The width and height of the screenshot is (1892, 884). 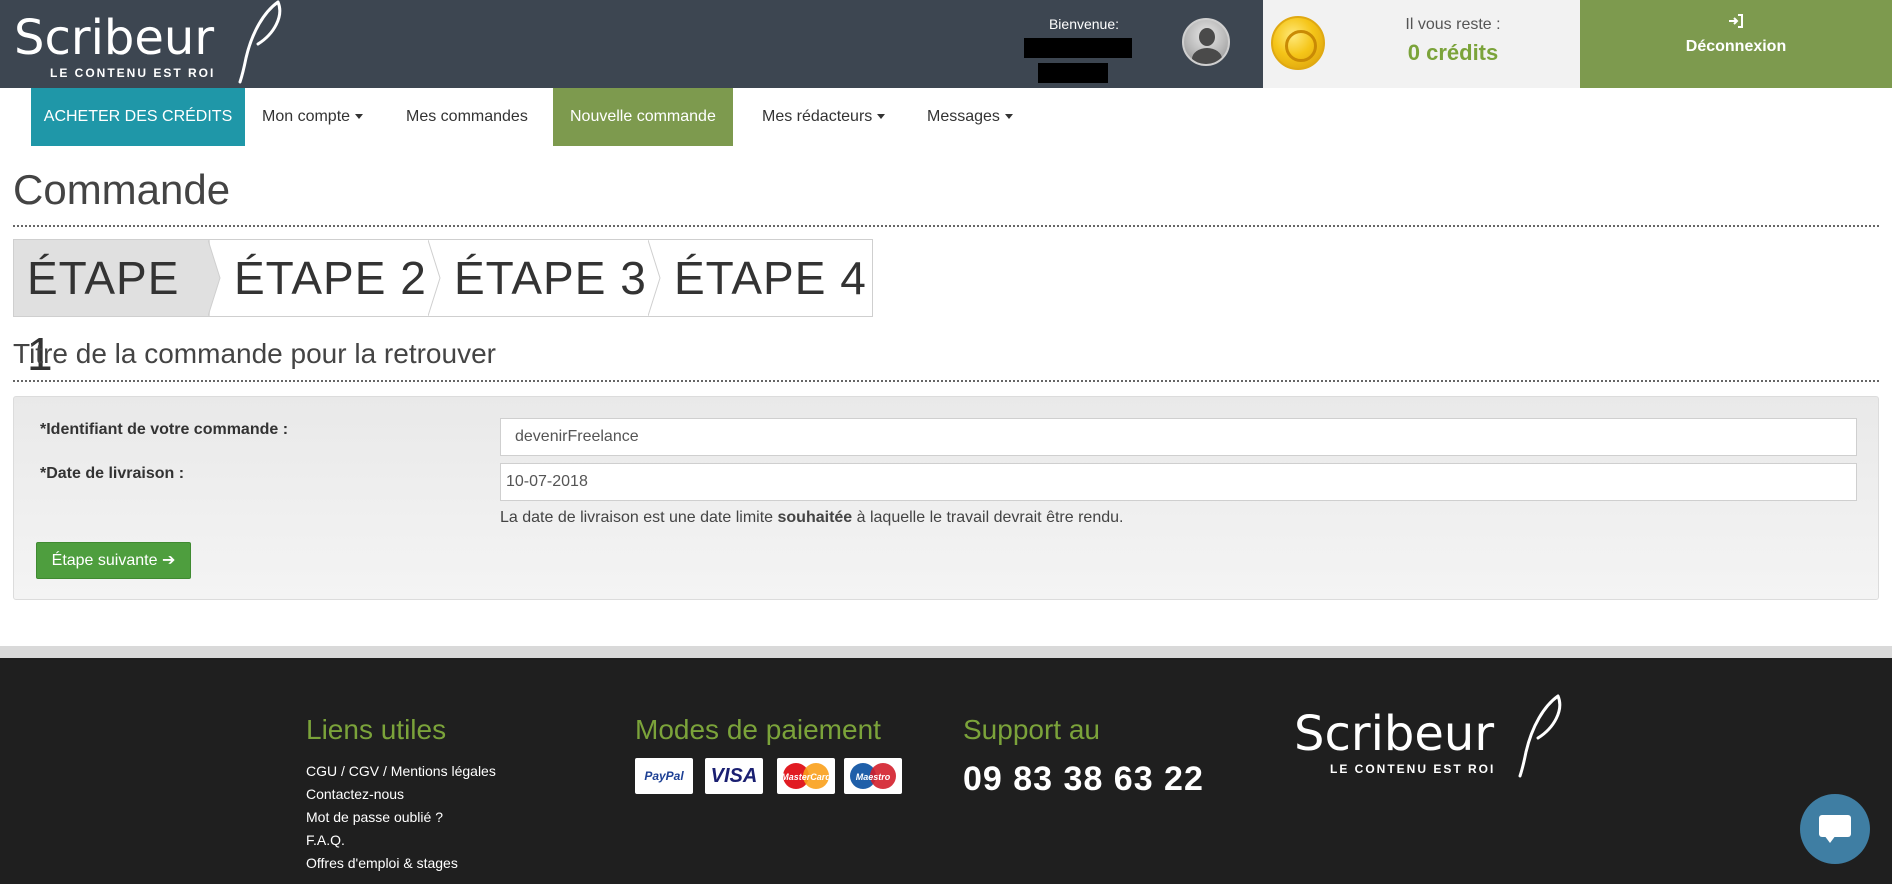 I want to click on footer-logo: Scribeur LE CONTENU EST ROI, so click(x=1429, y=736).